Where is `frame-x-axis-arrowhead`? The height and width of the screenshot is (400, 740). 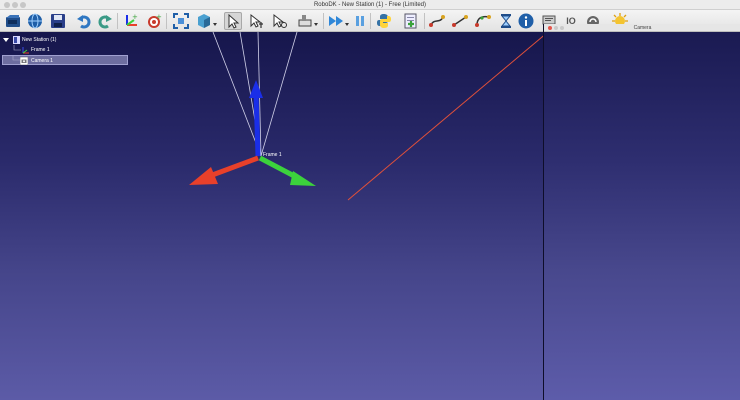 frame-x-axis-arrowhead is located at coordinates (203, 176).